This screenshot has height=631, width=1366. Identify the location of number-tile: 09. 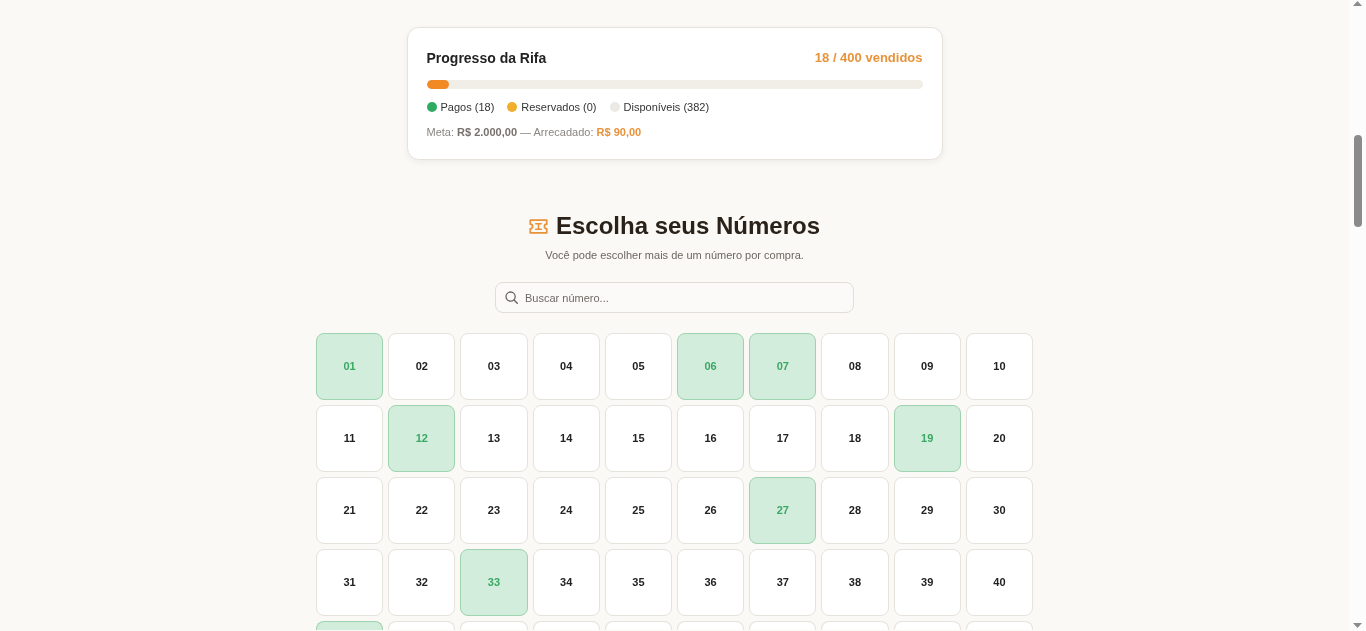
(927, 366).